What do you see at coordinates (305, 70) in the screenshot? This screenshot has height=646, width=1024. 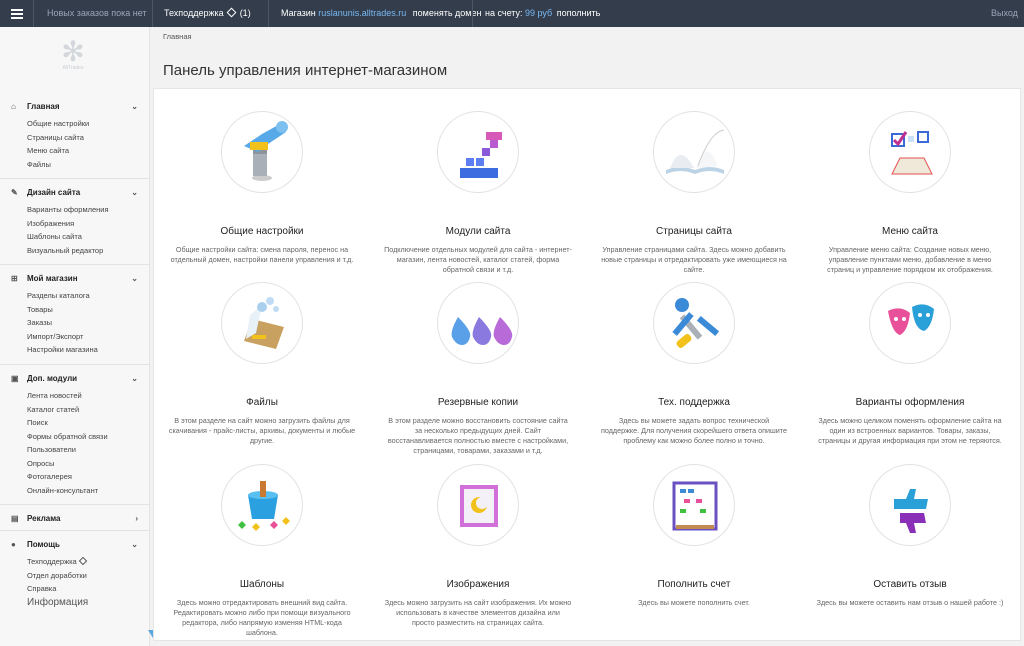 I see `page-title: Панель управления интернет-магазином` at bounding box center [305, 70].